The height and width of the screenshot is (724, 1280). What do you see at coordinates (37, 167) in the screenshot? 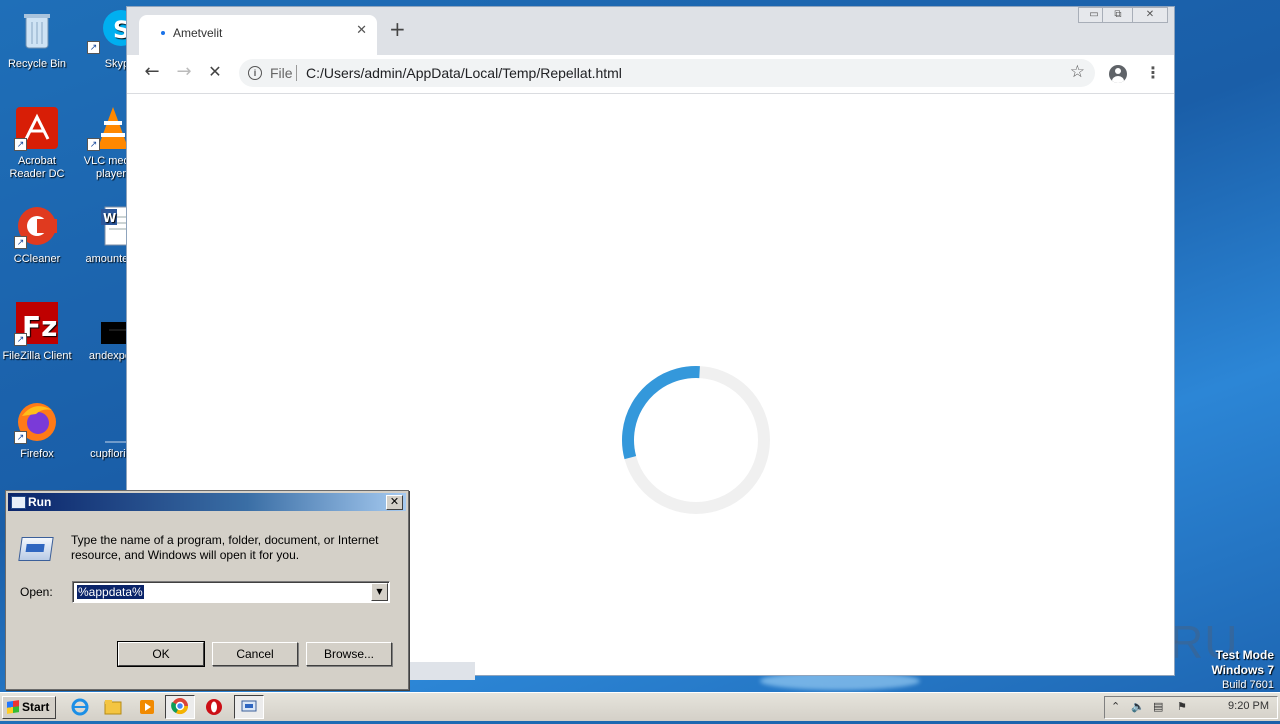
I see `desktop-icon-label: Acrobat Reader DC` at bounding box center [37, 167].